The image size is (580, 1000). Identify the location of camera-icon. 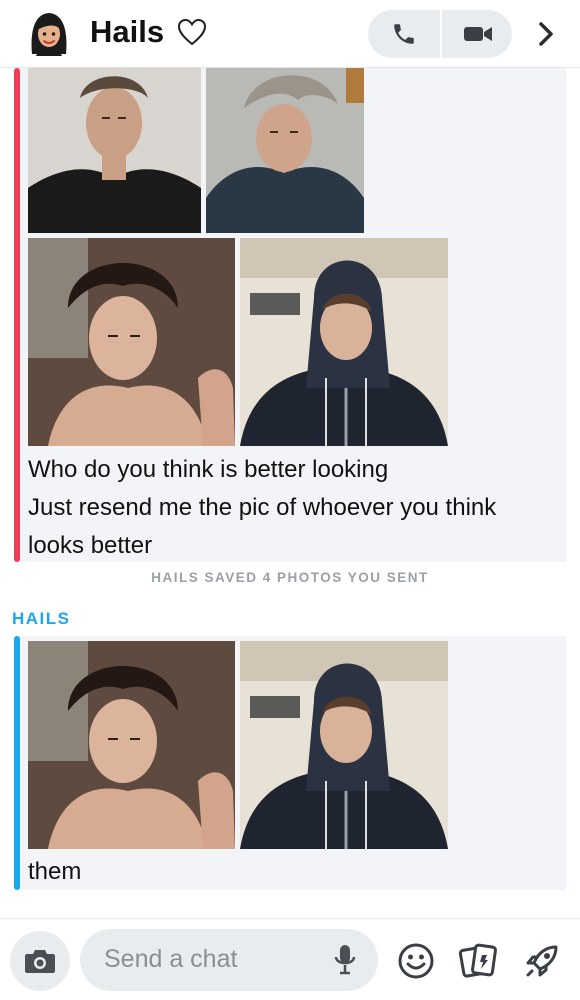
(40, 961).